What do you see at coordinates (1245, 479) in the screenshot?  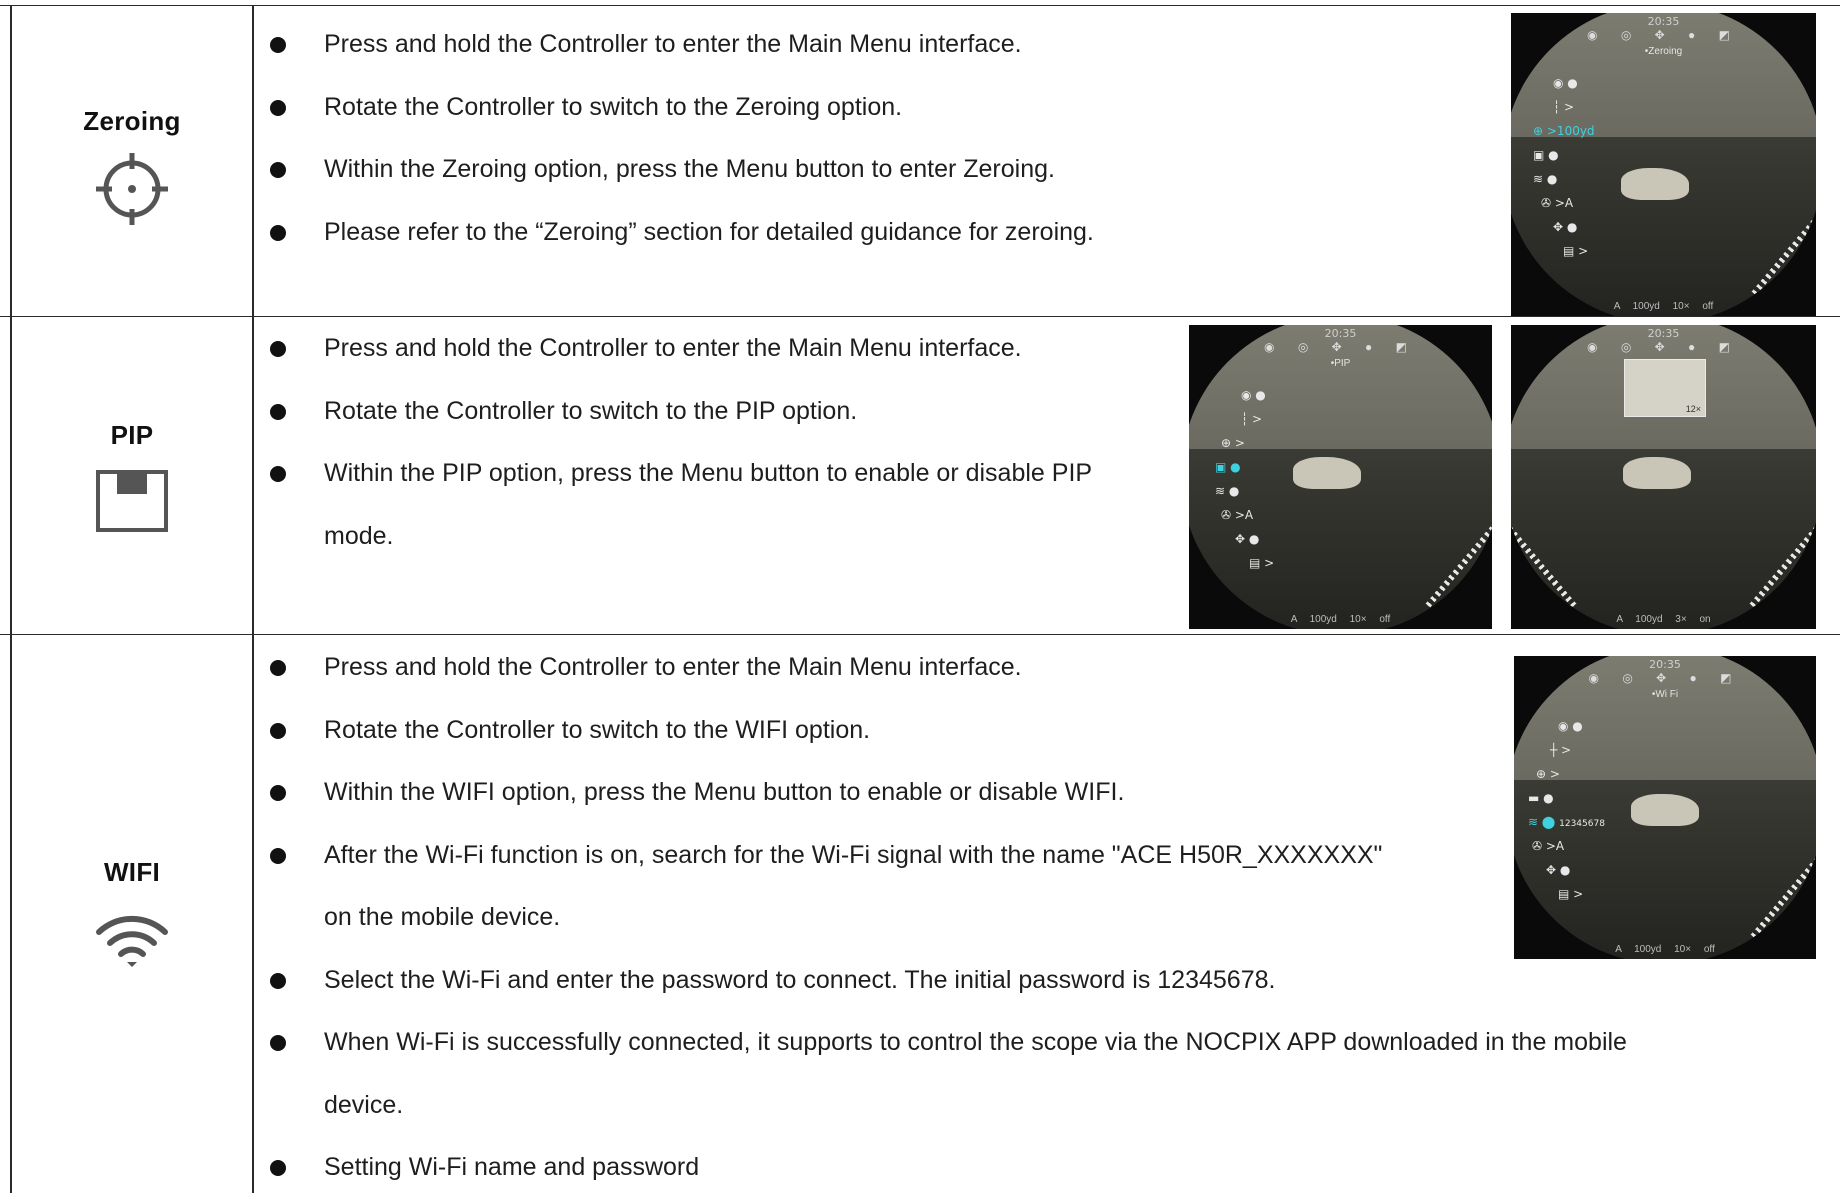 I see `screen-menu: ◉ ● ┆ > ⊕ > ▣ ● ≋ ● ✇ >A ✥ ● ▤ >` at bounding box center [1245, 479].